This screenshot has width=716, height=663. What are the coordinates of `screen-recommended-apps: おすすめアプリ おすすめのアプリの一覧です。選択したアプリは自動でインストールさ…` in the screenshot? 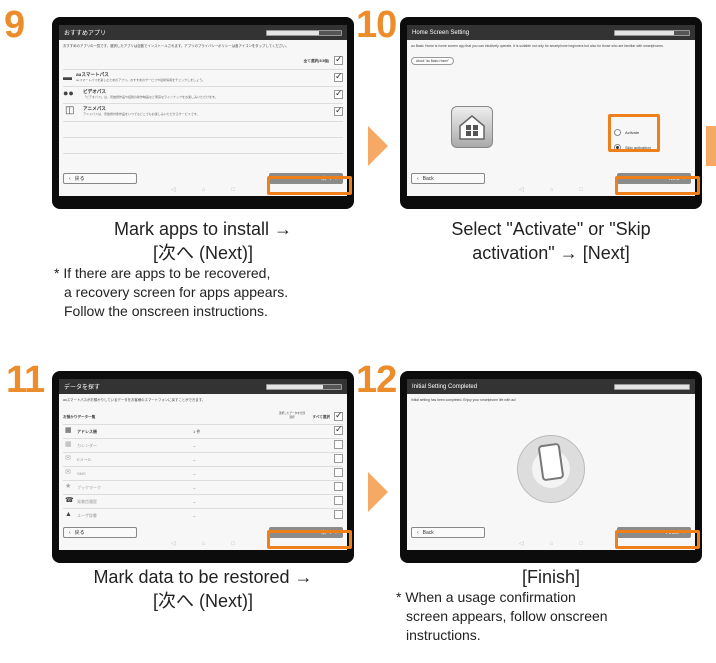 It's located at (203, 110).